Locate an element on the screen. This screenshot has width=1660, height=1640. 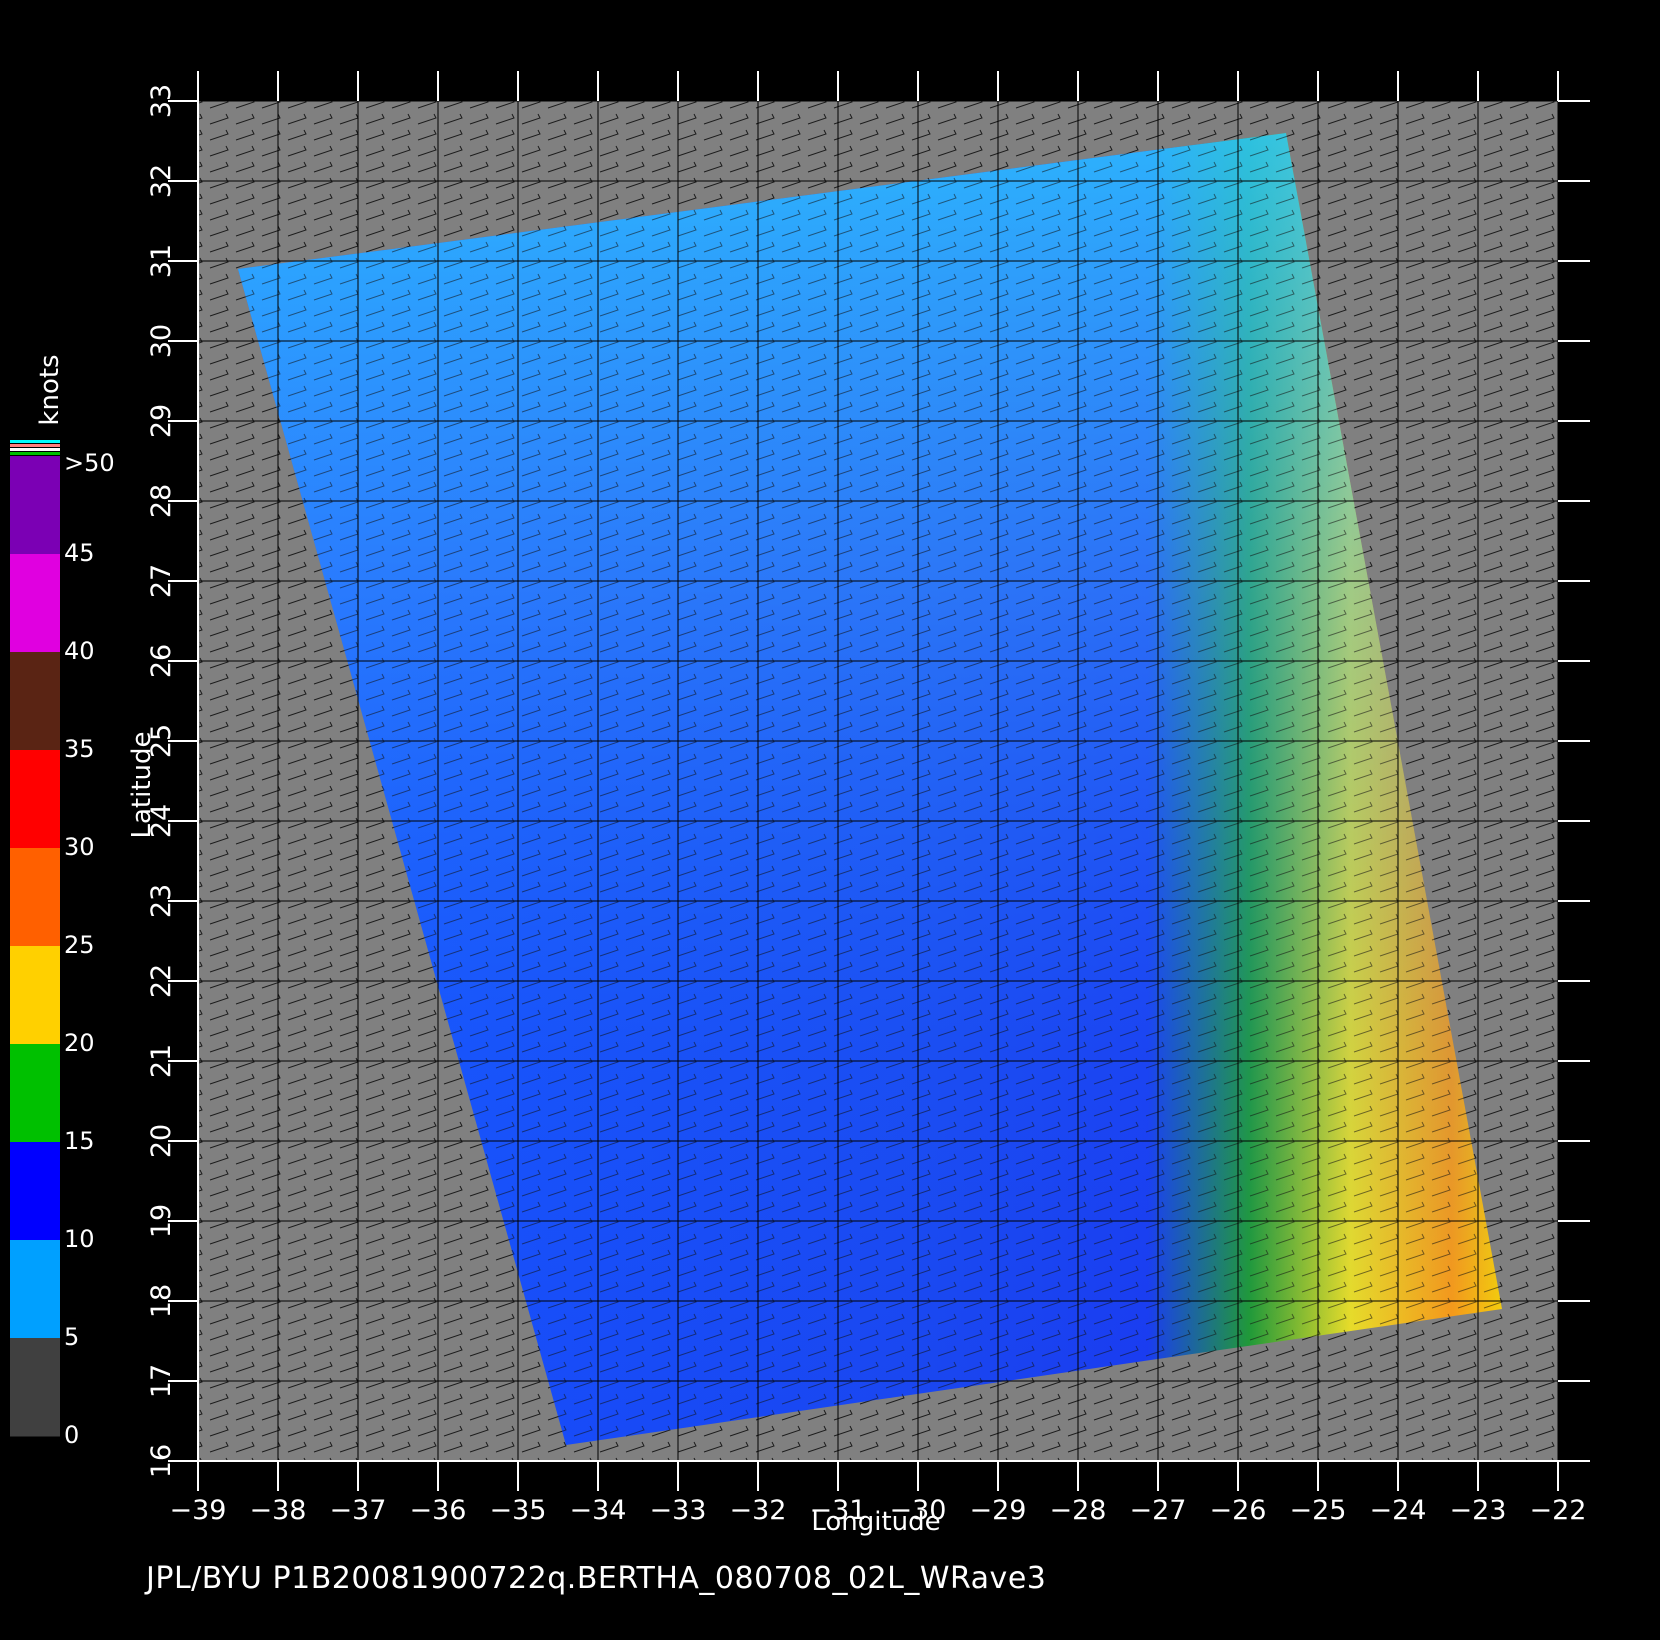
x-tick-label: −39 is located at coordinates (198, 1510).